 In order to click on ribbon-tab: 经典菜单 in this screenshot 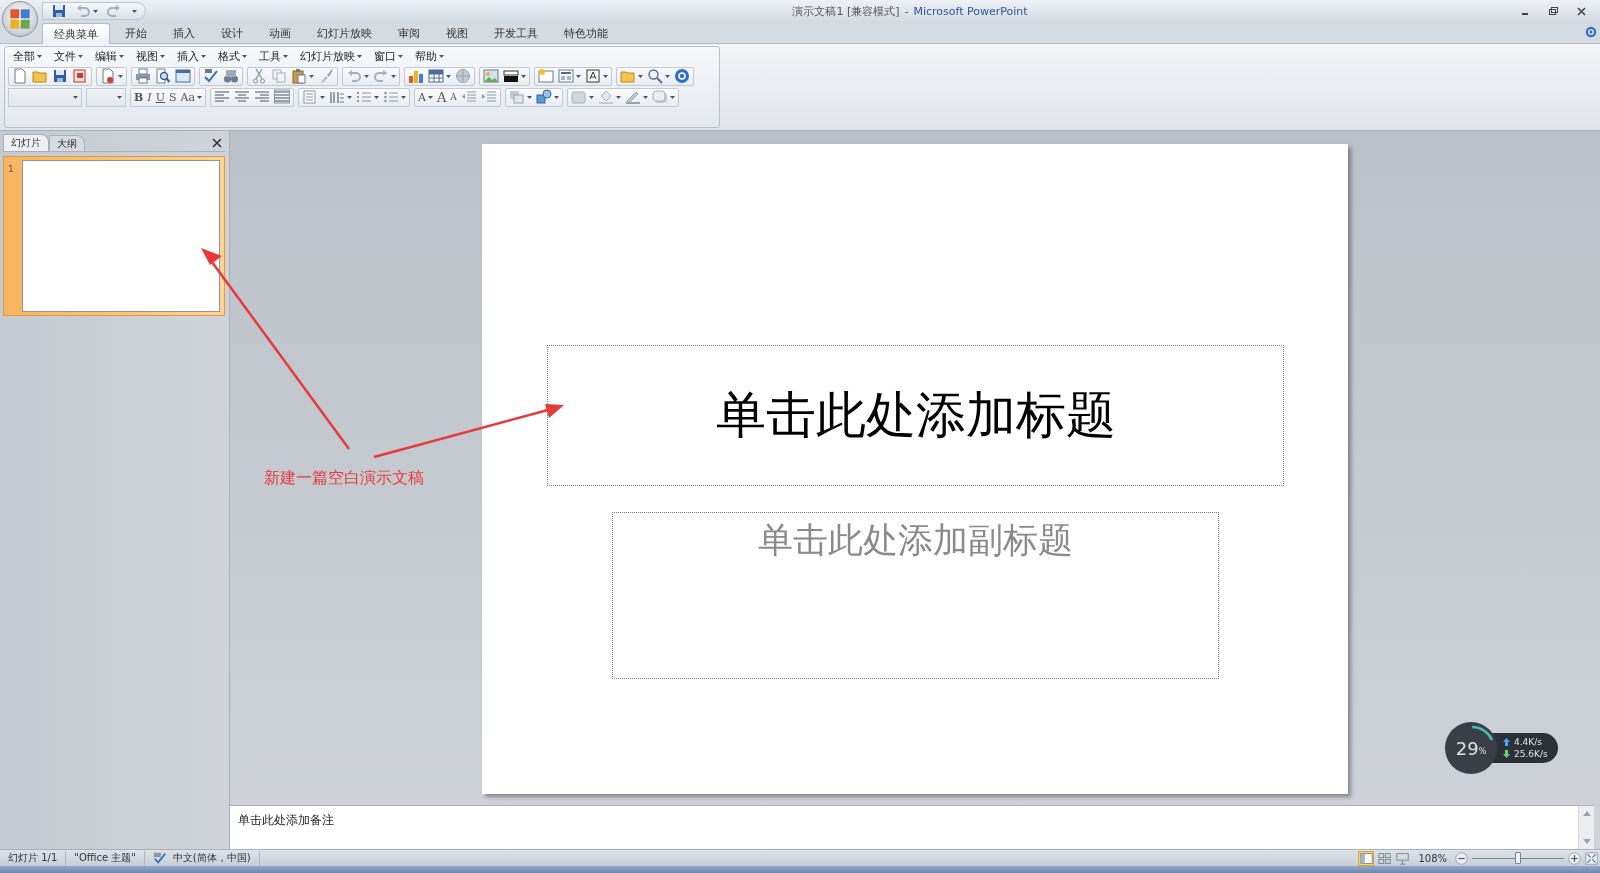, I will do `click(76, 33)`.